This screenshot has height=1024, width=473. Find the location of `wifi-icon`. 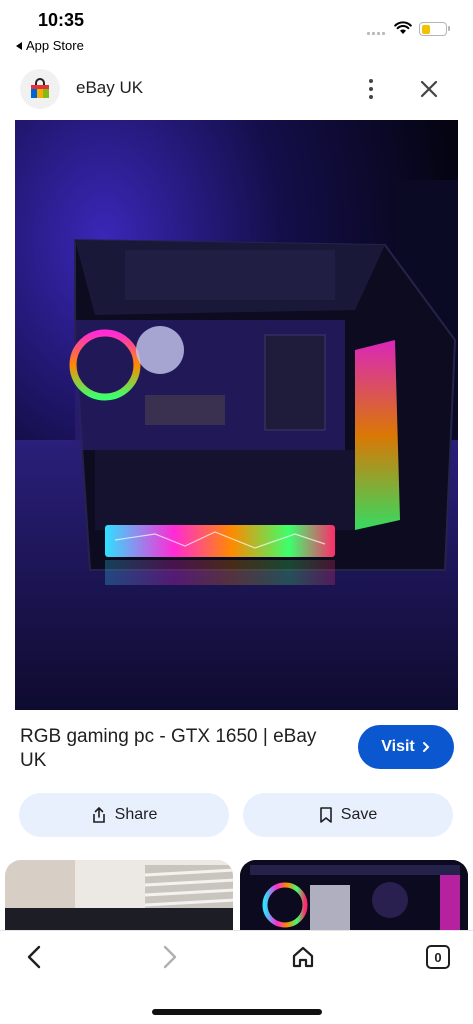

wifi-icon is located at coordinates (403, 27).